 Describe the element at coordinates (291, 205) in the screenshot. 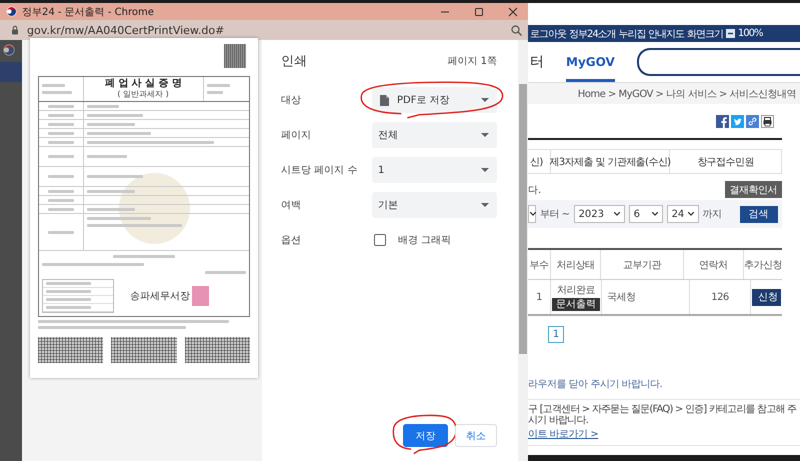

I see `setting-label: 여백` at that location.